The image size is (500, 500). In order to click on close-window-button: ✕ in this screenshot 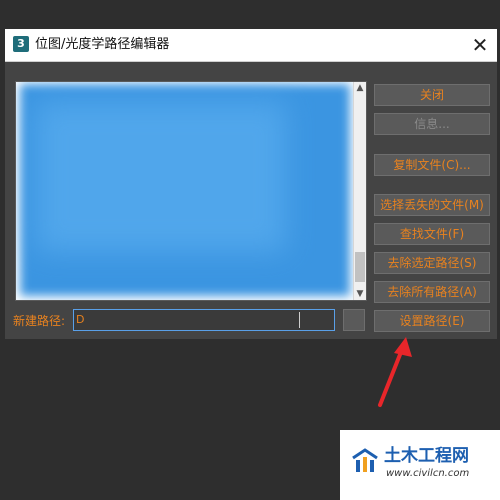, I will do `click(480, 45)`.